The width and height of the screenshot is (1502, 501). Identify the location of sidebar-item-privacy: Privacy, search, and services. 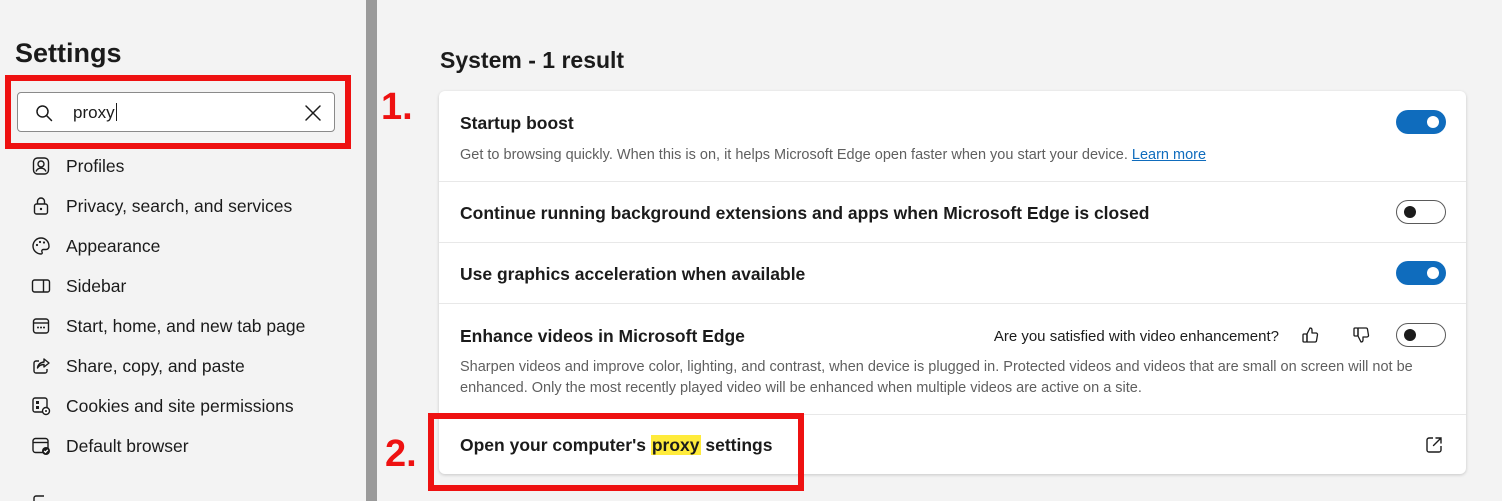
(183, 206).